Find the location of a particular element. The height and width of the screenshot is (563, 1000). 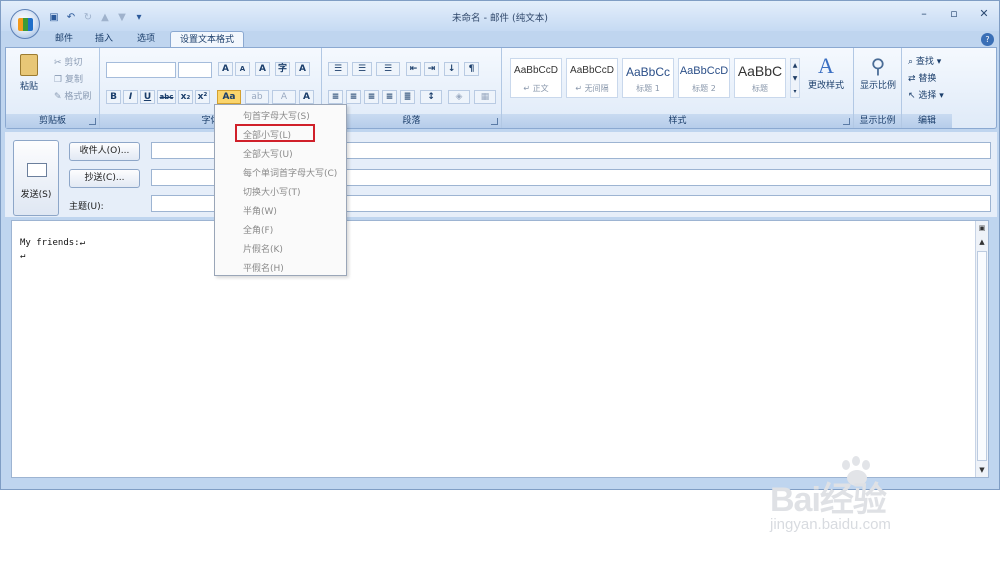

minimize-button: – is located at coordinates (924, 14).